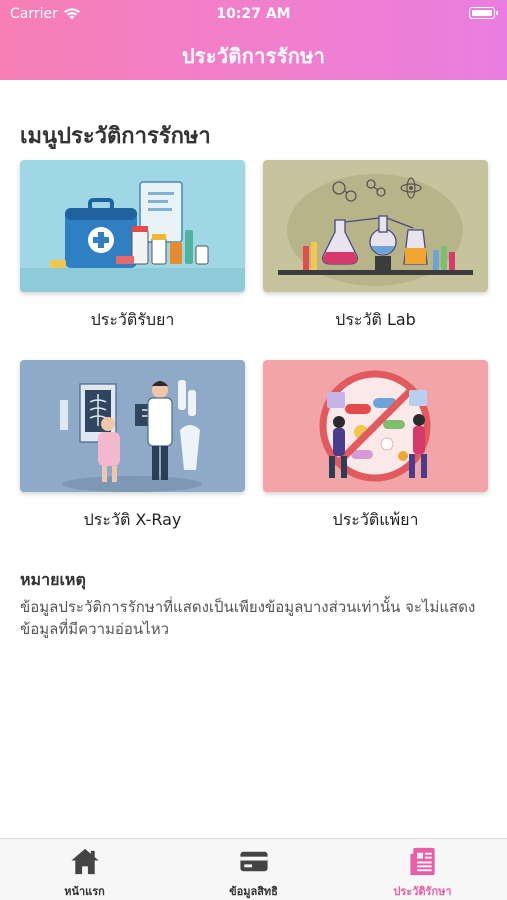 The width and height of the screenshot is (507, 900). What do you see at coordinates (422, 891) in the screenshot?
I see `tab-label: ประวัติรักษา` at bounding box center [422, 891].